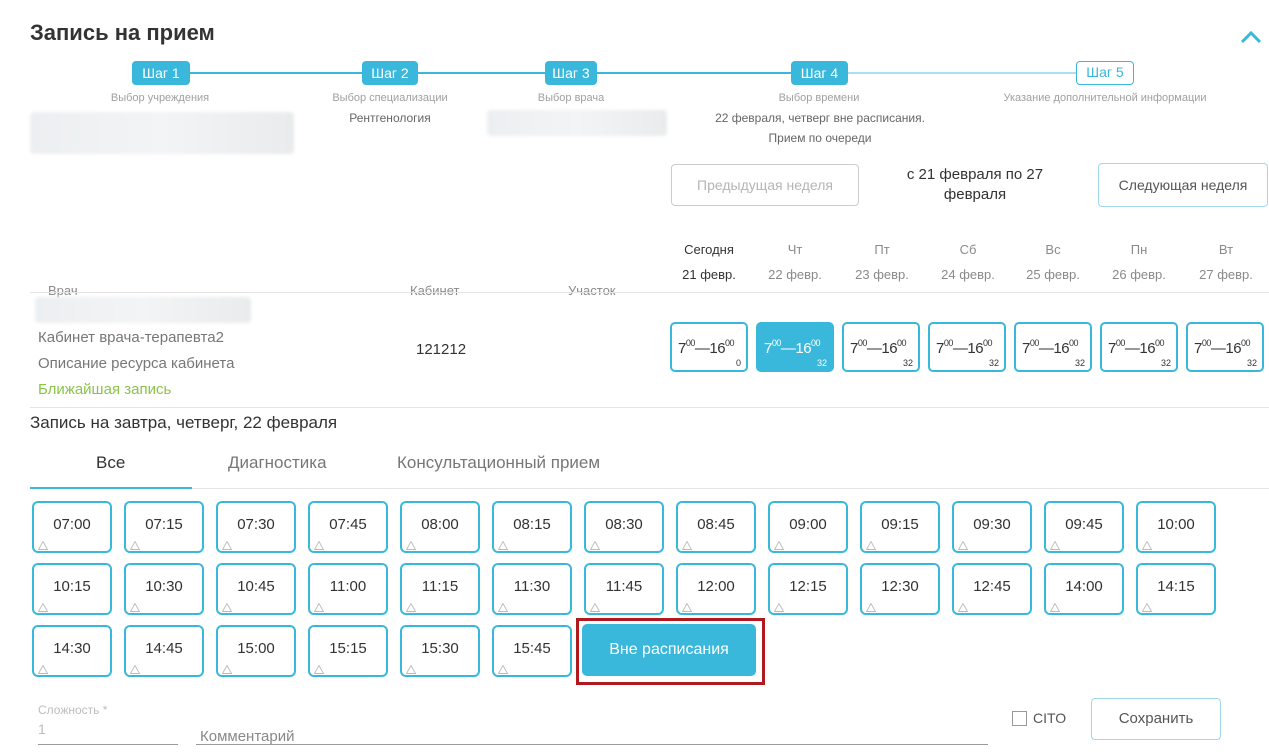  Describe the element at coordinates (348, 586) in the screenshot. I see `time-slot-label: 11:00` at that location.